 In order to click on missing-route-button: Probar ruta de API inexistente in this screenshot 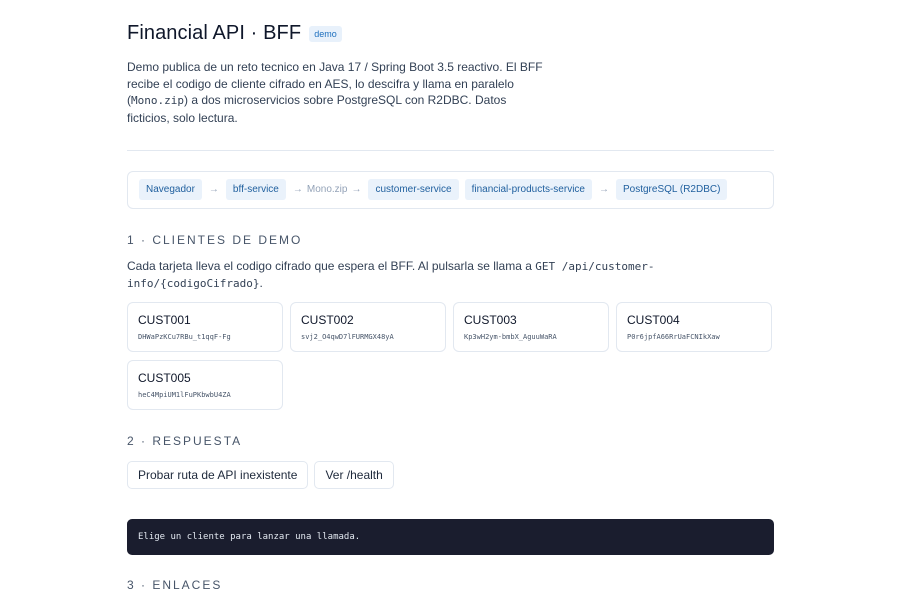, I will do `click(218, 474)`.